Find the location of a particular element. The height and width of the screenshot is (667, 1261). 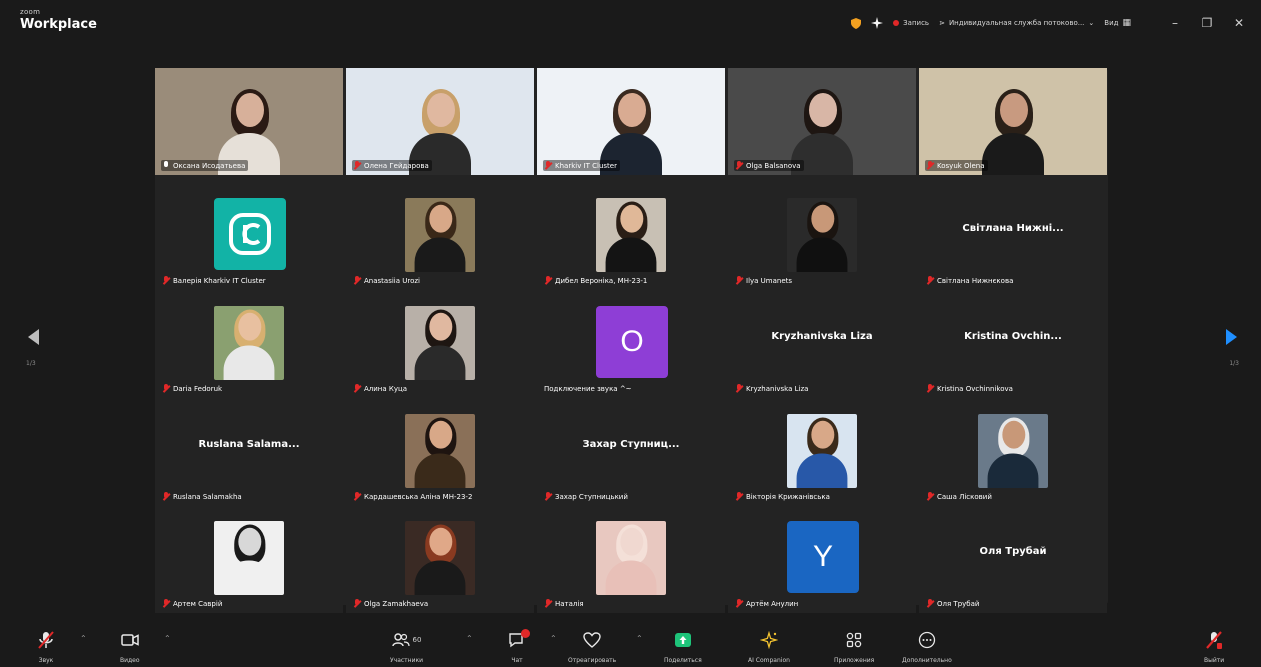

participant-name: Оля Трубай is located at coordinates (958, 603).